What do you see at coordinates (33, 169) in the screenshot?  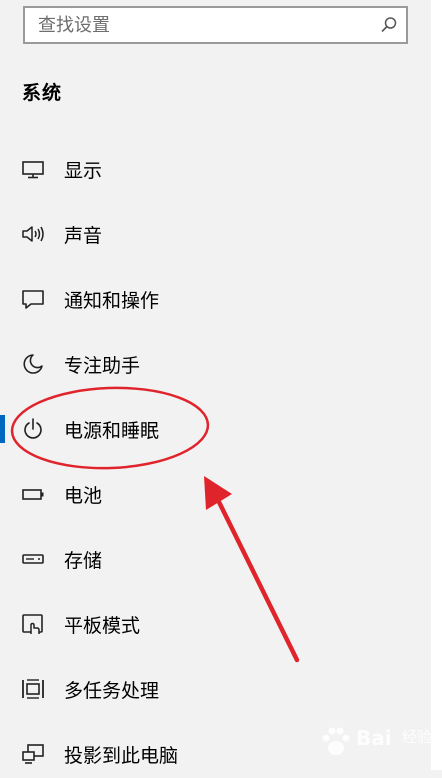 I see `monitor-icon` at bounding box center [33, 169].